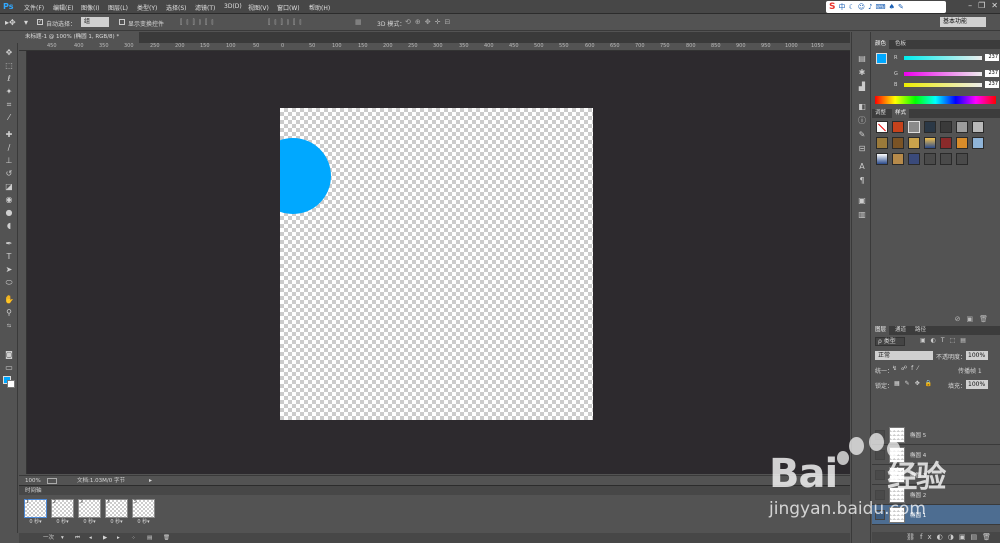 The height and width of the screenshot is (543, 1000). What do you see at coordinates (258, 7) in the screenshot?
I see `menu-view: 视图(V)` at bounding box center [258, 7].